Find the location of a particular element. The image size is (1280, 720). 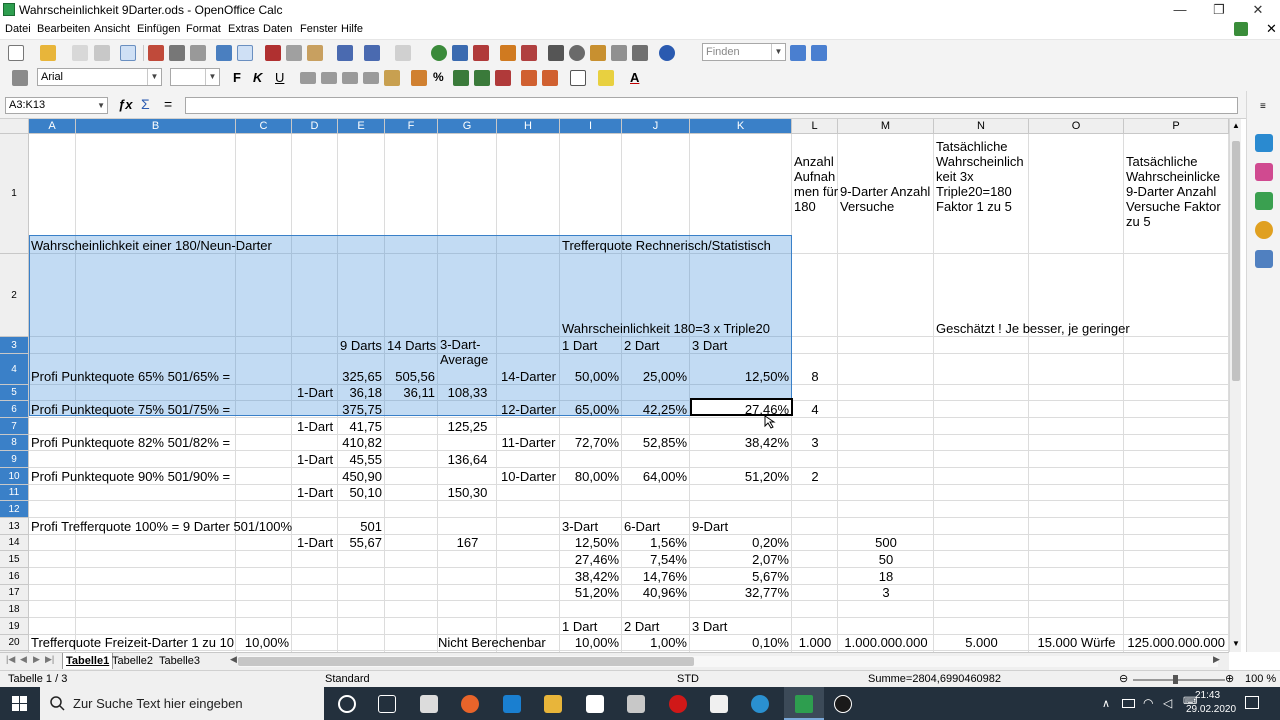

cell-i6: 65,00% is located at coordinates (589, 409).